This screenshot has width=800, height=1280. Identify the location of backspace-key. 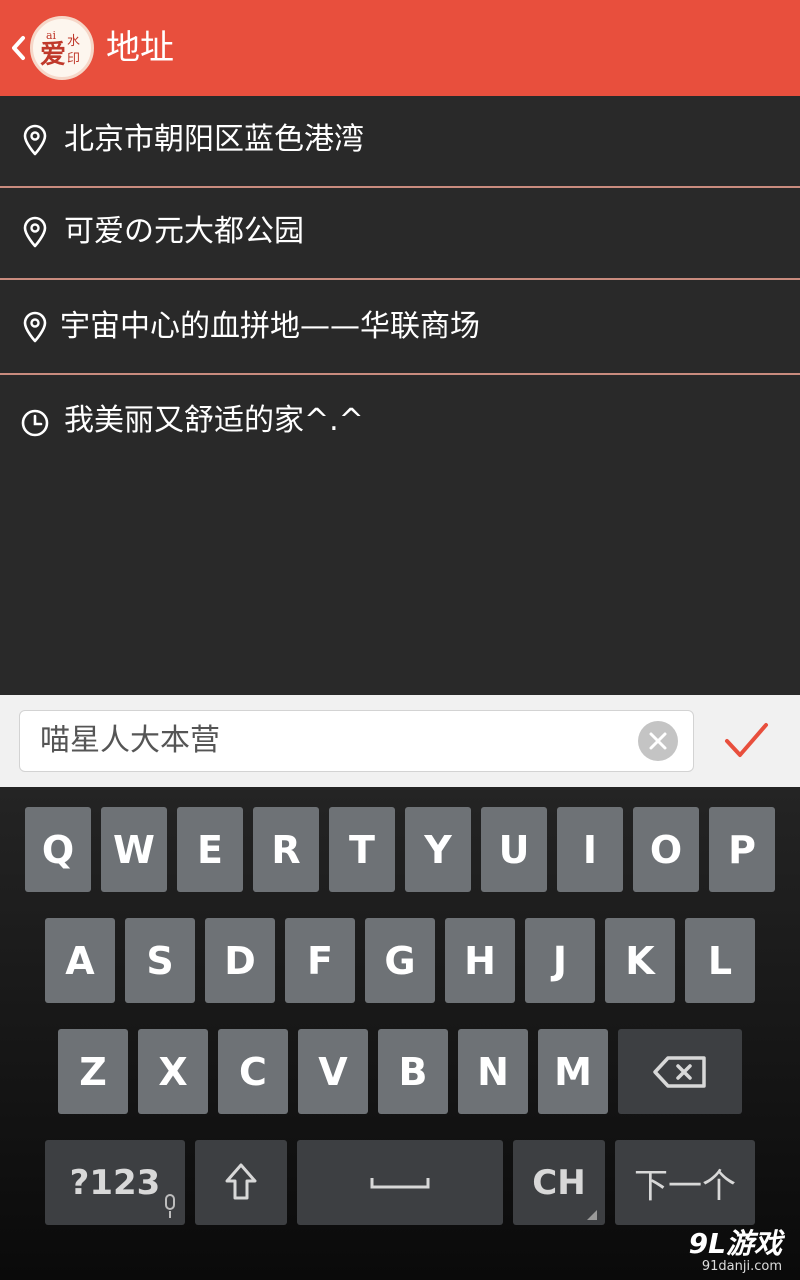
(680, 1071).